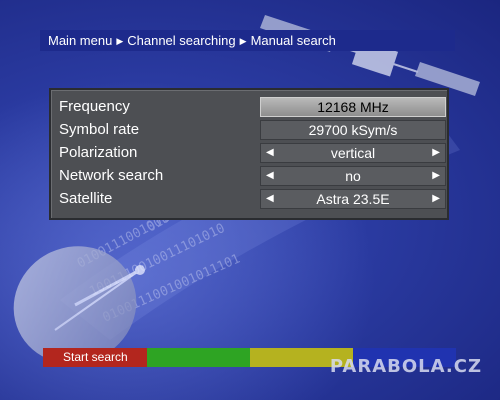 Image resolution: width=500 pixels, height=400 pixels. I want to click on watermark-logo: PARABOLA.CZ, so click(405, 366).